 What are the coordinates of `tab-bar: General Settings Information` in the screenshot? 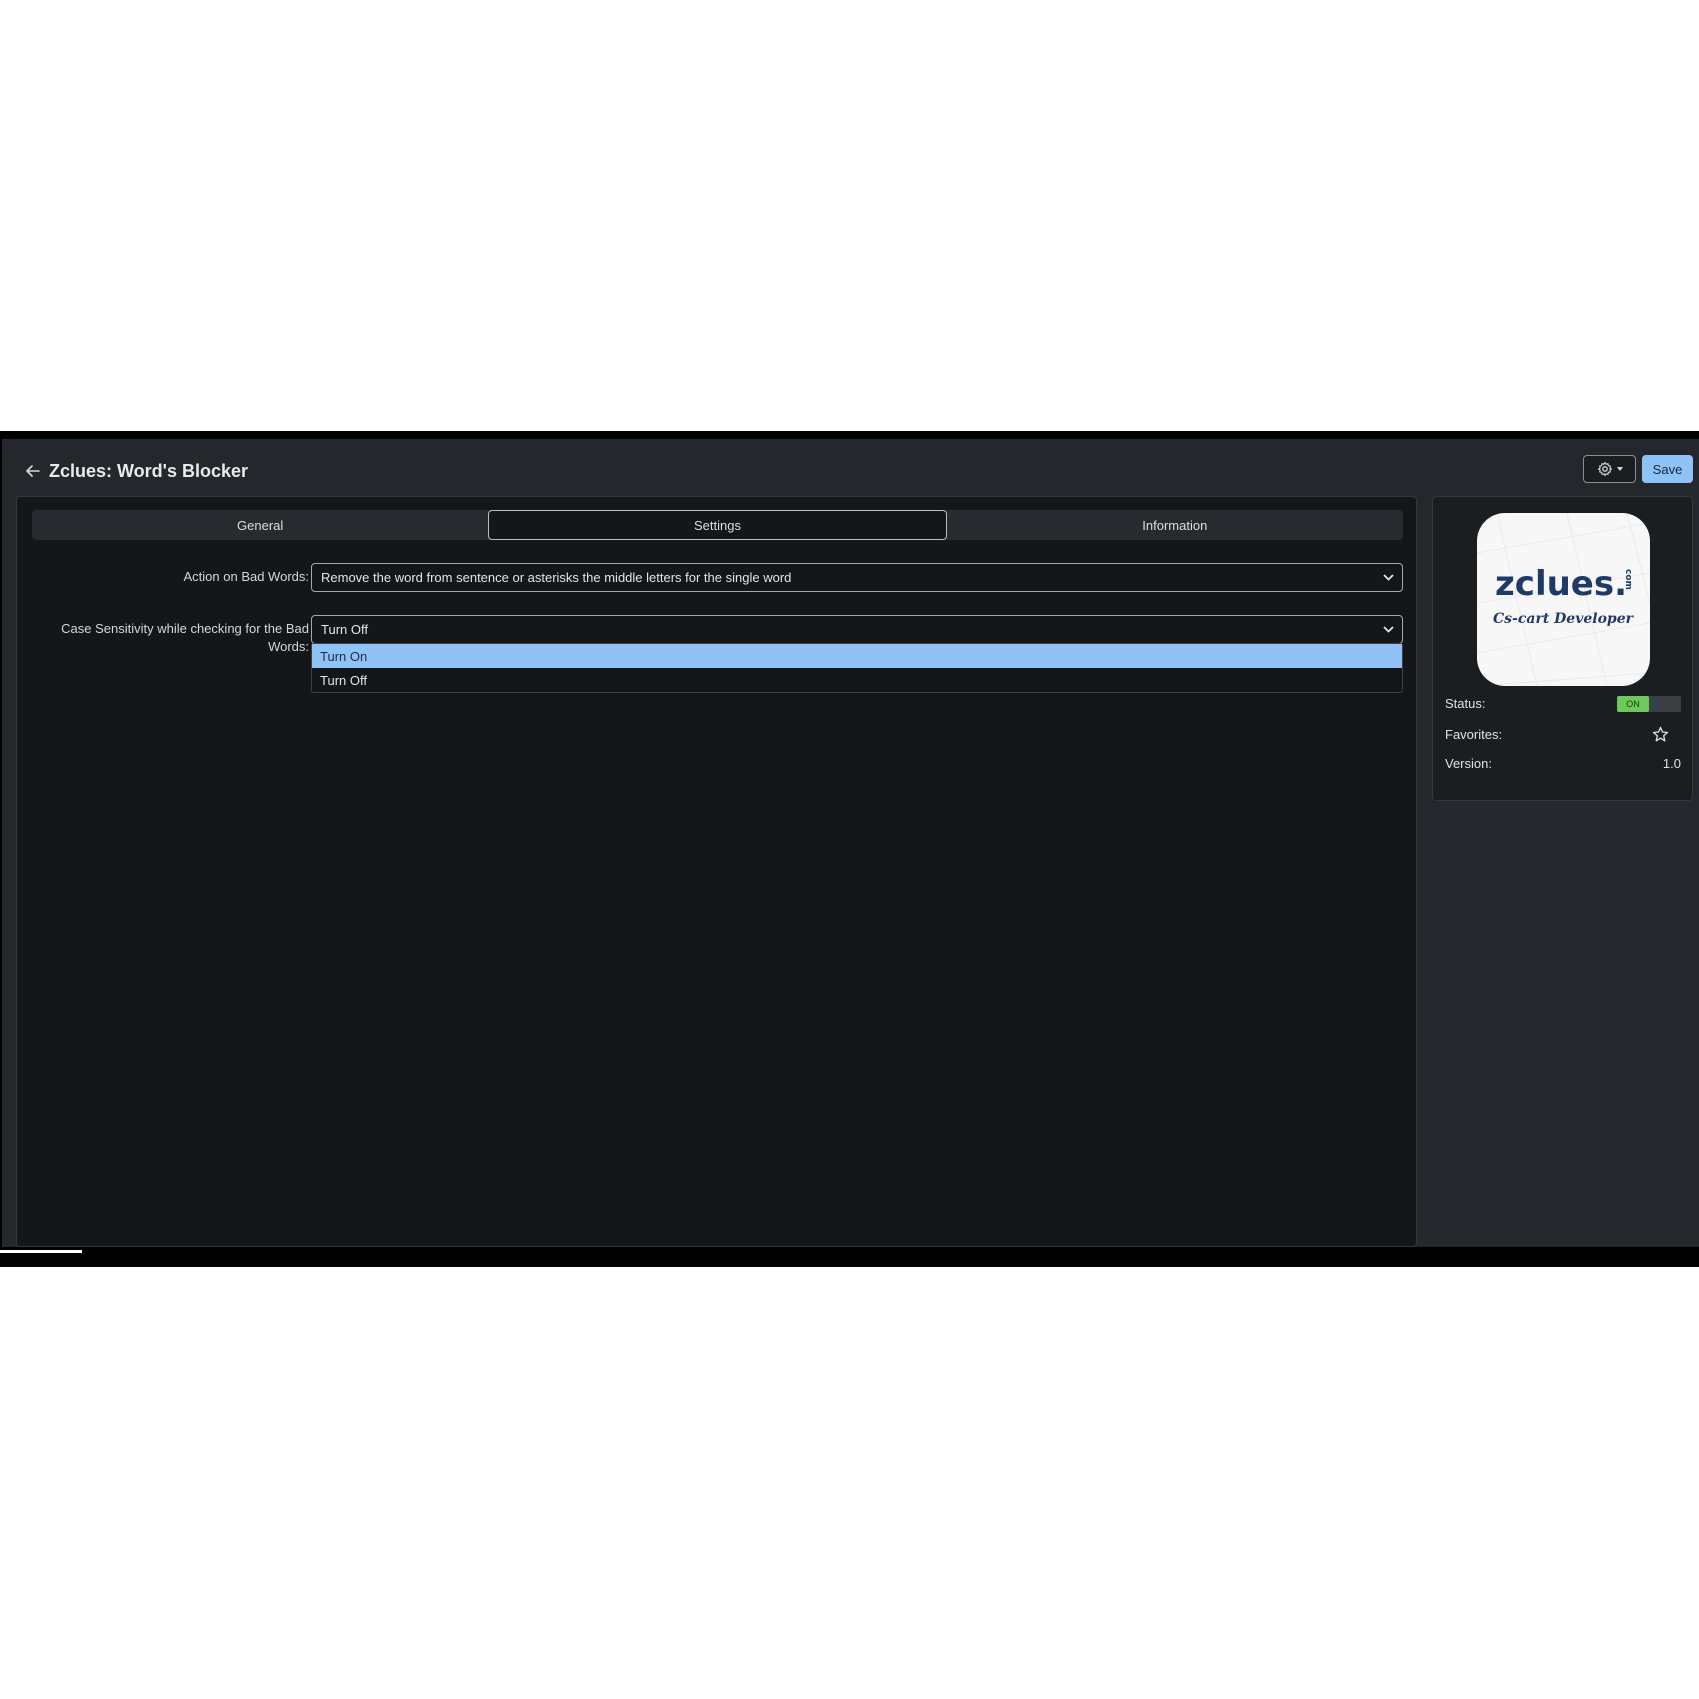 It's located at (717, 525).